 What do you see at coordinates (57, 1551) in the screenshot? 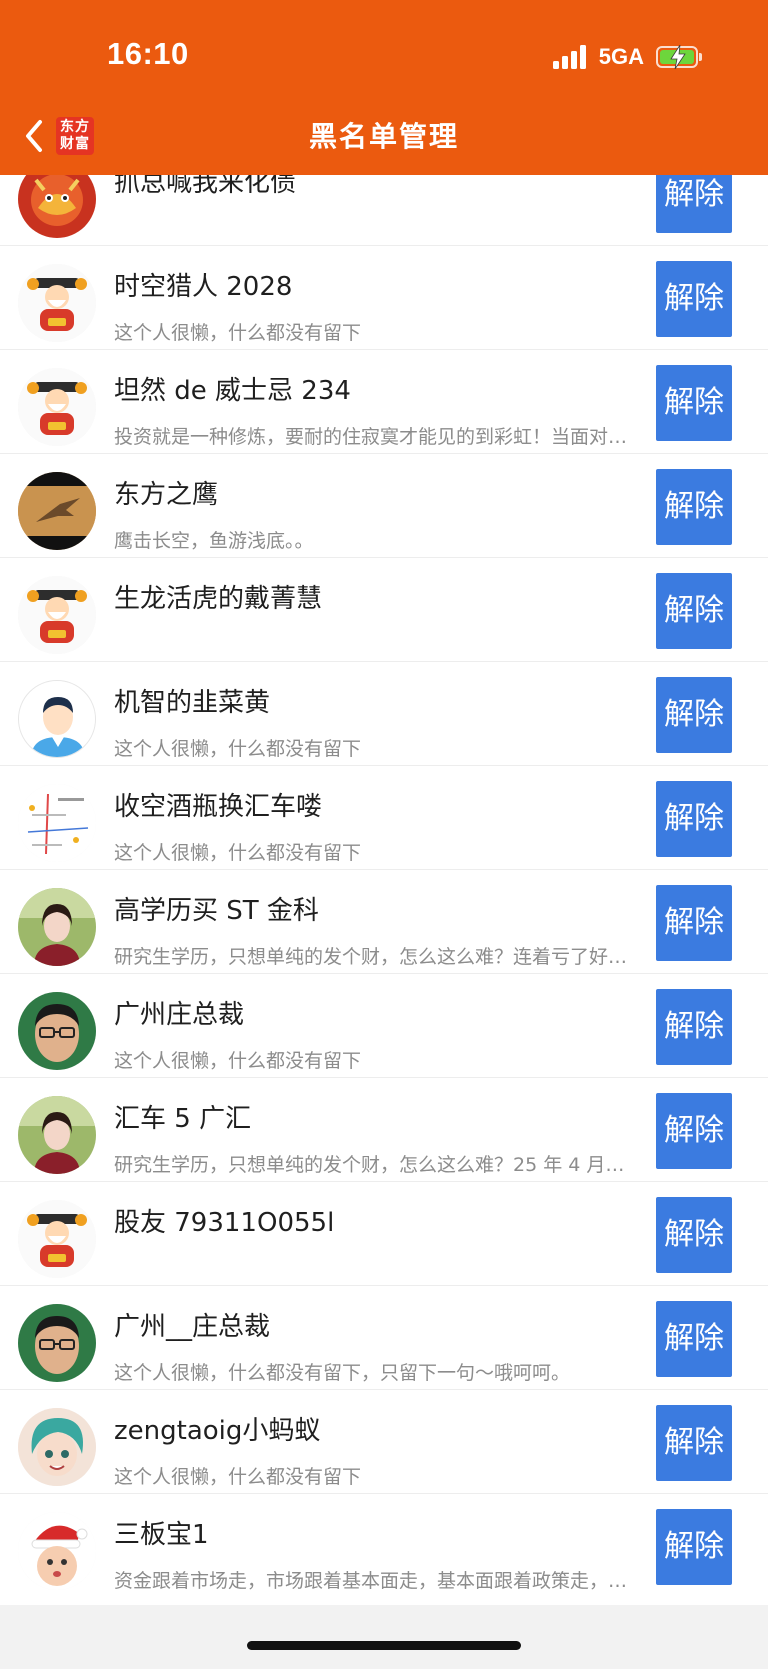
I see `baby-avatar` at bounding box center [57, 1551].